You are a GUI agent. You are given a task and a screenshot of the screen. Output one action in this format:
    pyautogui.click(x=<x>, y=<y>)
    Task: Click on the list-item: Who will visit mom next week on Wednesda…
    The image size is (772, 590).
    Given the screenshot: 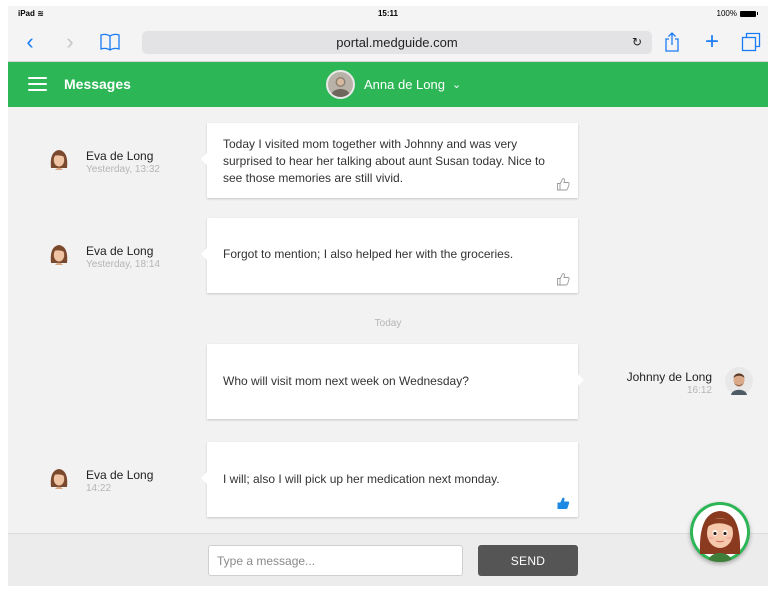 What is the action you would take?
    pyautogui.click(x=388, y=381)
    